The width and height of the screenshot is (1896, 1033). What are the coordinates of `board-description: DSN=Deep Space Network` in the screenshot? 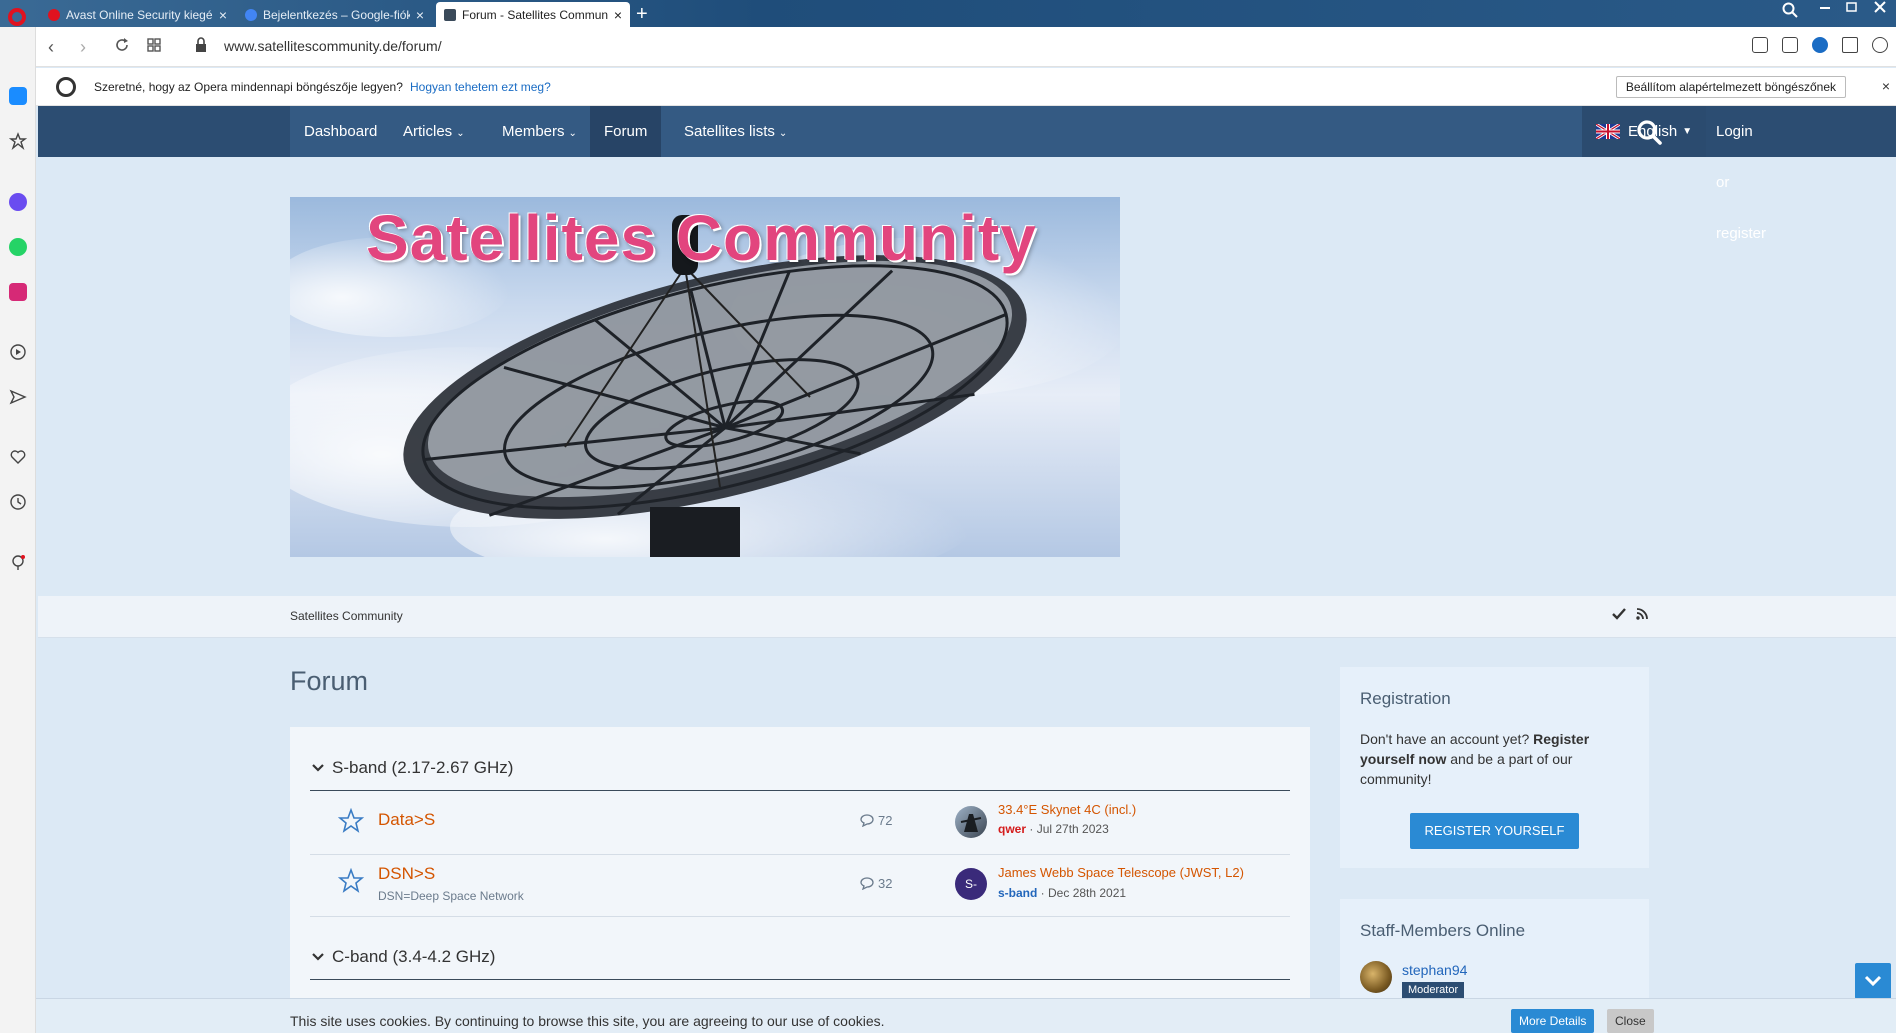 It's located at (451, 896).